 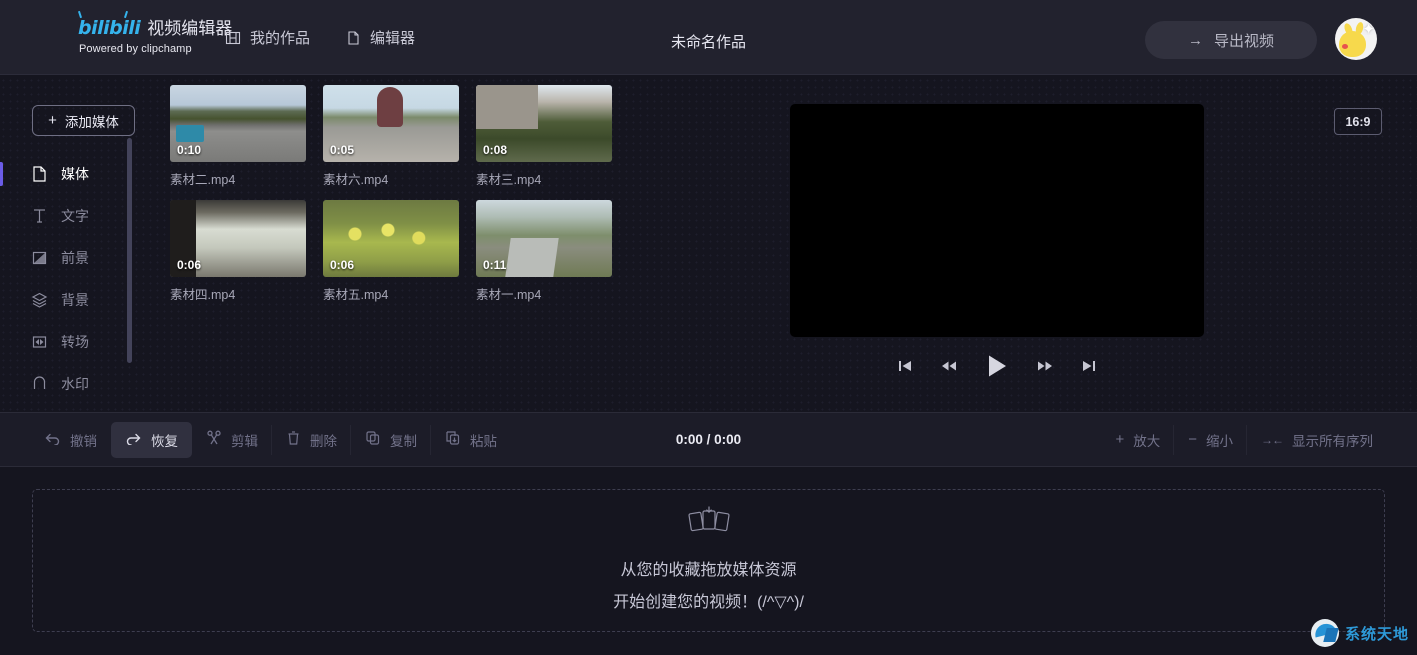 I want to click on copy-button: 复制, so click(x=390, y=440).